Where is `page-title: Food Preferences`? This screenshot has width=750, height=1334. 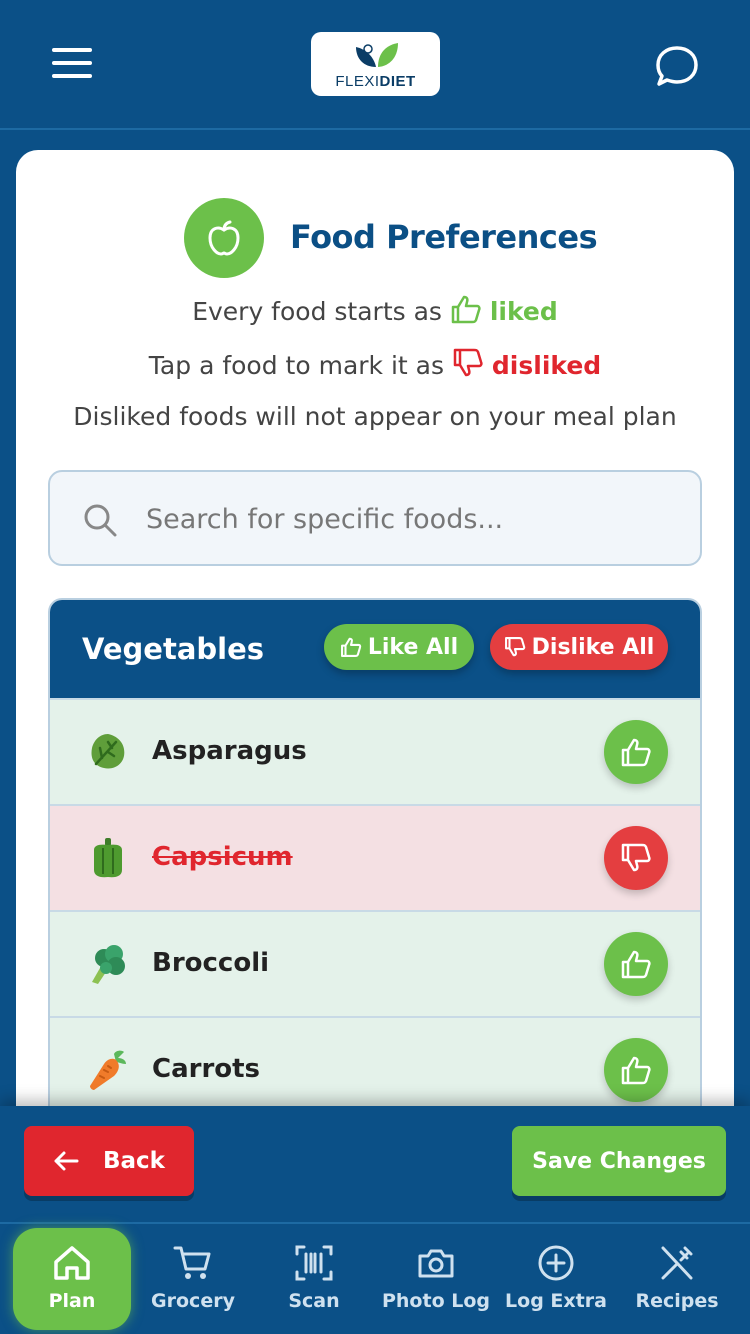
page-title: Food Preferences is located at coordinates (444, 237).